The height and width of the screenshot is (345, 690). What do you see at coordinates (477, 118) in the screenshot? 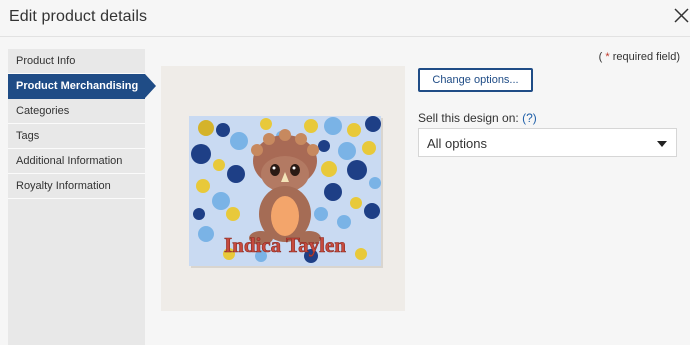
I see `sell-design-label: Sell this design on: (?)` at bounding box center [477, 118].